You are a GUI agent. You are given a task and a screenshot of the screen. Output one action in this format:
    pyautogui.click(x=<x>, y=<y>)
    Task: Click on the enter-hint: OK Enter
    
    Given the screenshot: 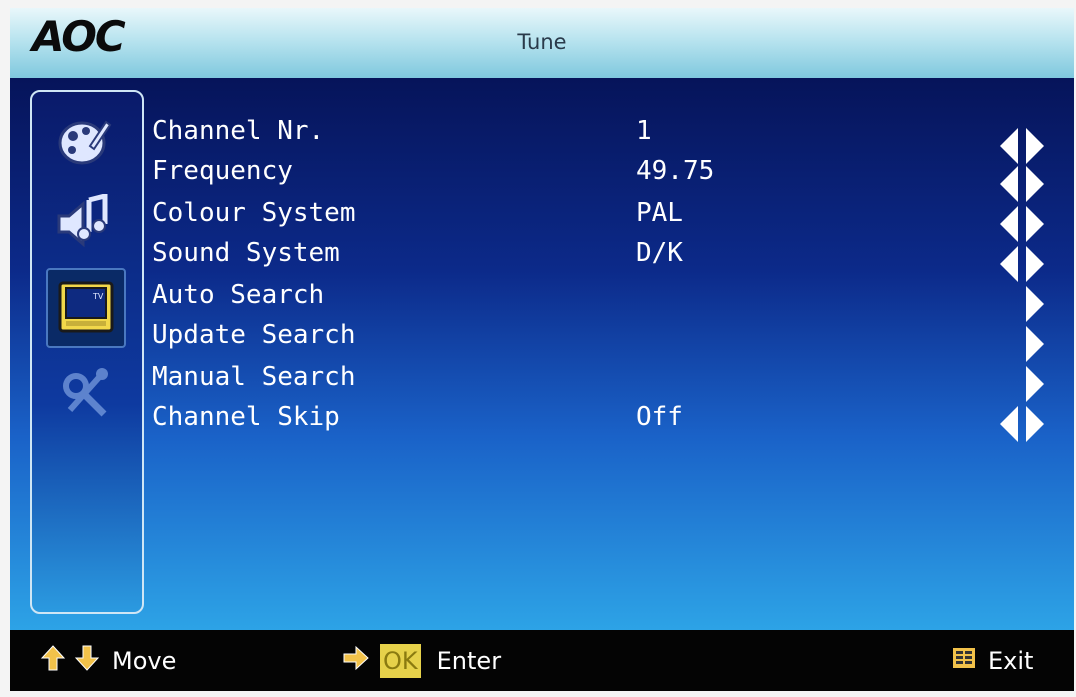 What is the action you would take?
    pyautogui.click(x=421, y=660)
    